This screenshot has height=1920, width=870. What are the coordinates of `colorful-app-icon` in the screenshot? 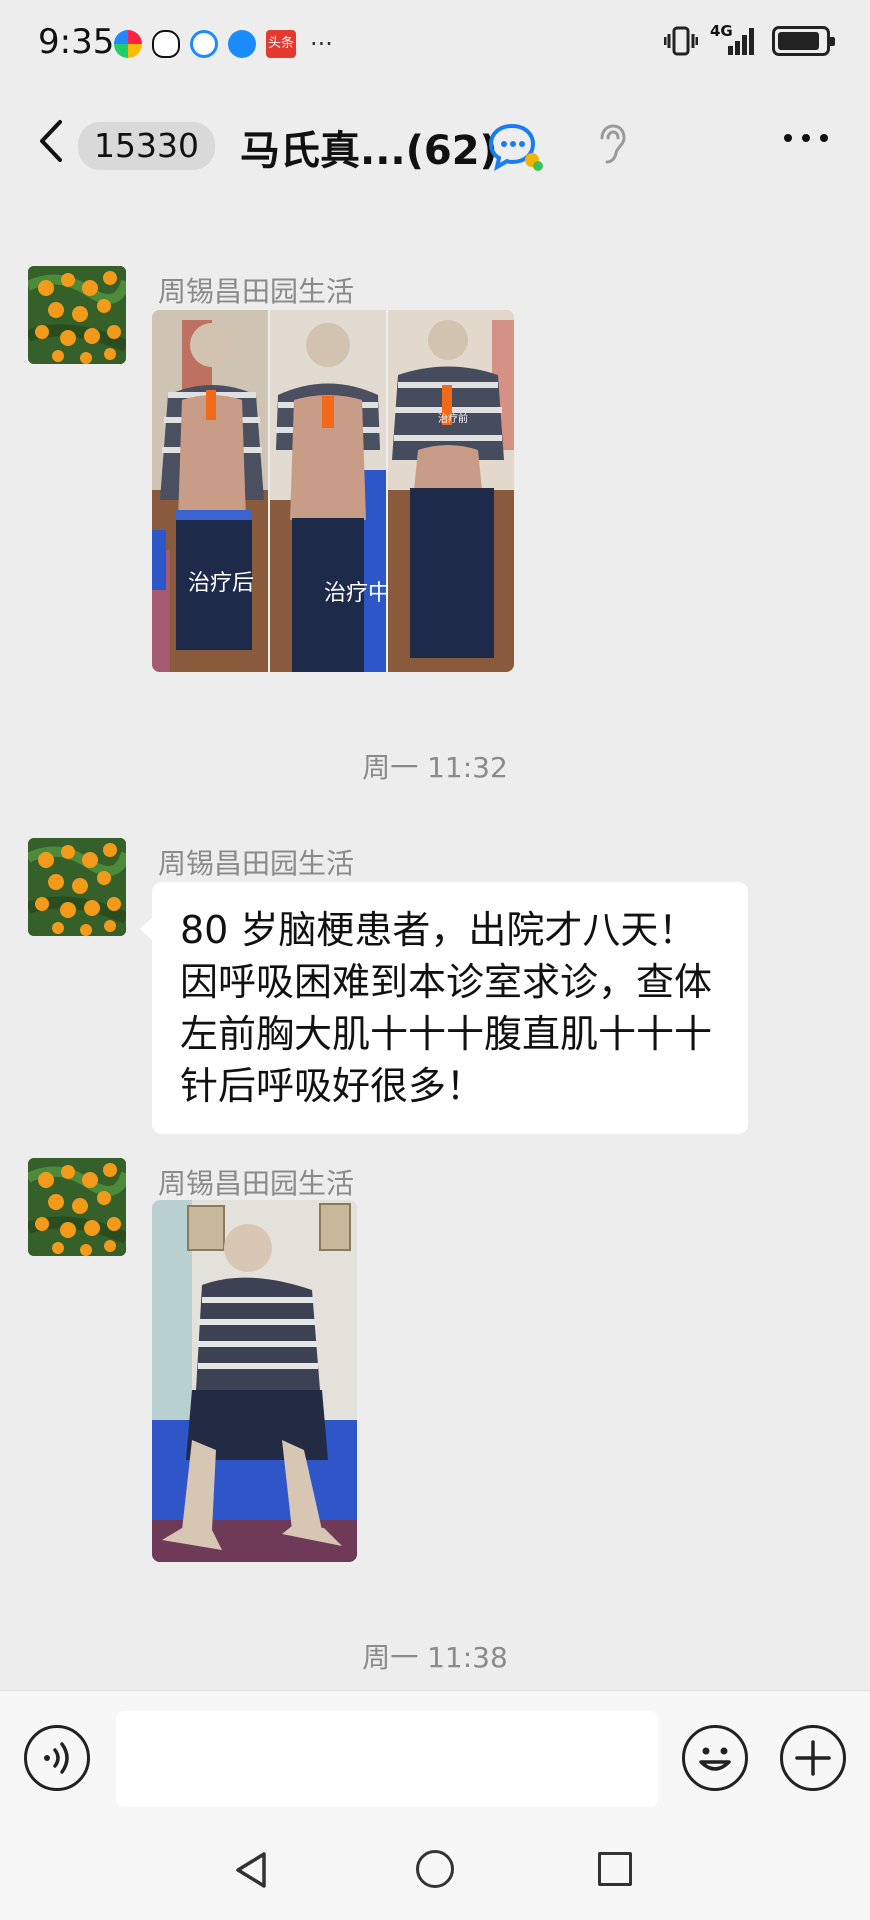 It's located at (128, 44).